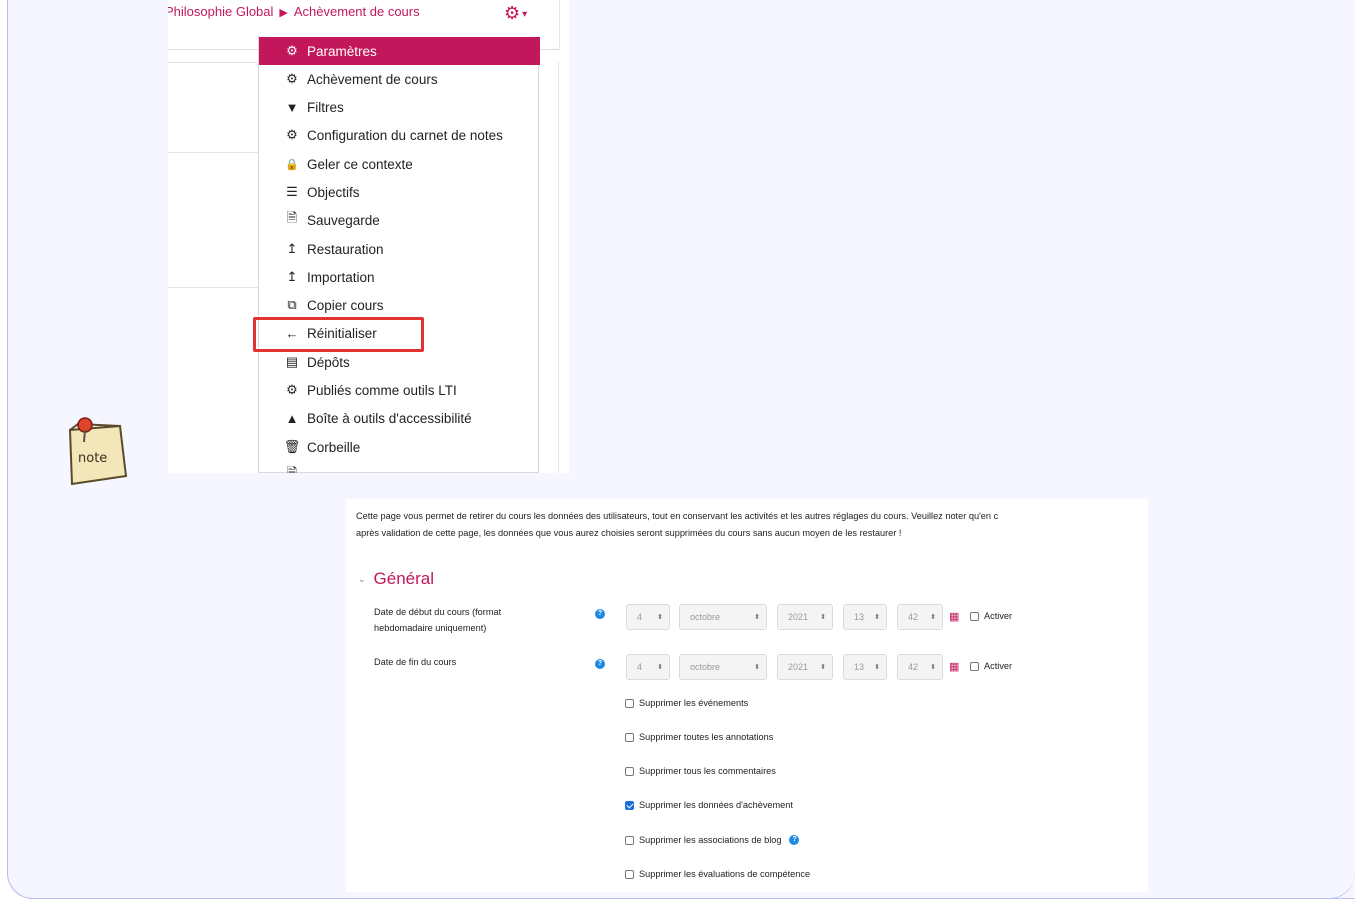 Image resolution: width=1355 pixels, height=899 pixels. What do you see at coordinates (92, 458) in the screenshot?
I see `svg-text: note` at bounding box center [92, 458].